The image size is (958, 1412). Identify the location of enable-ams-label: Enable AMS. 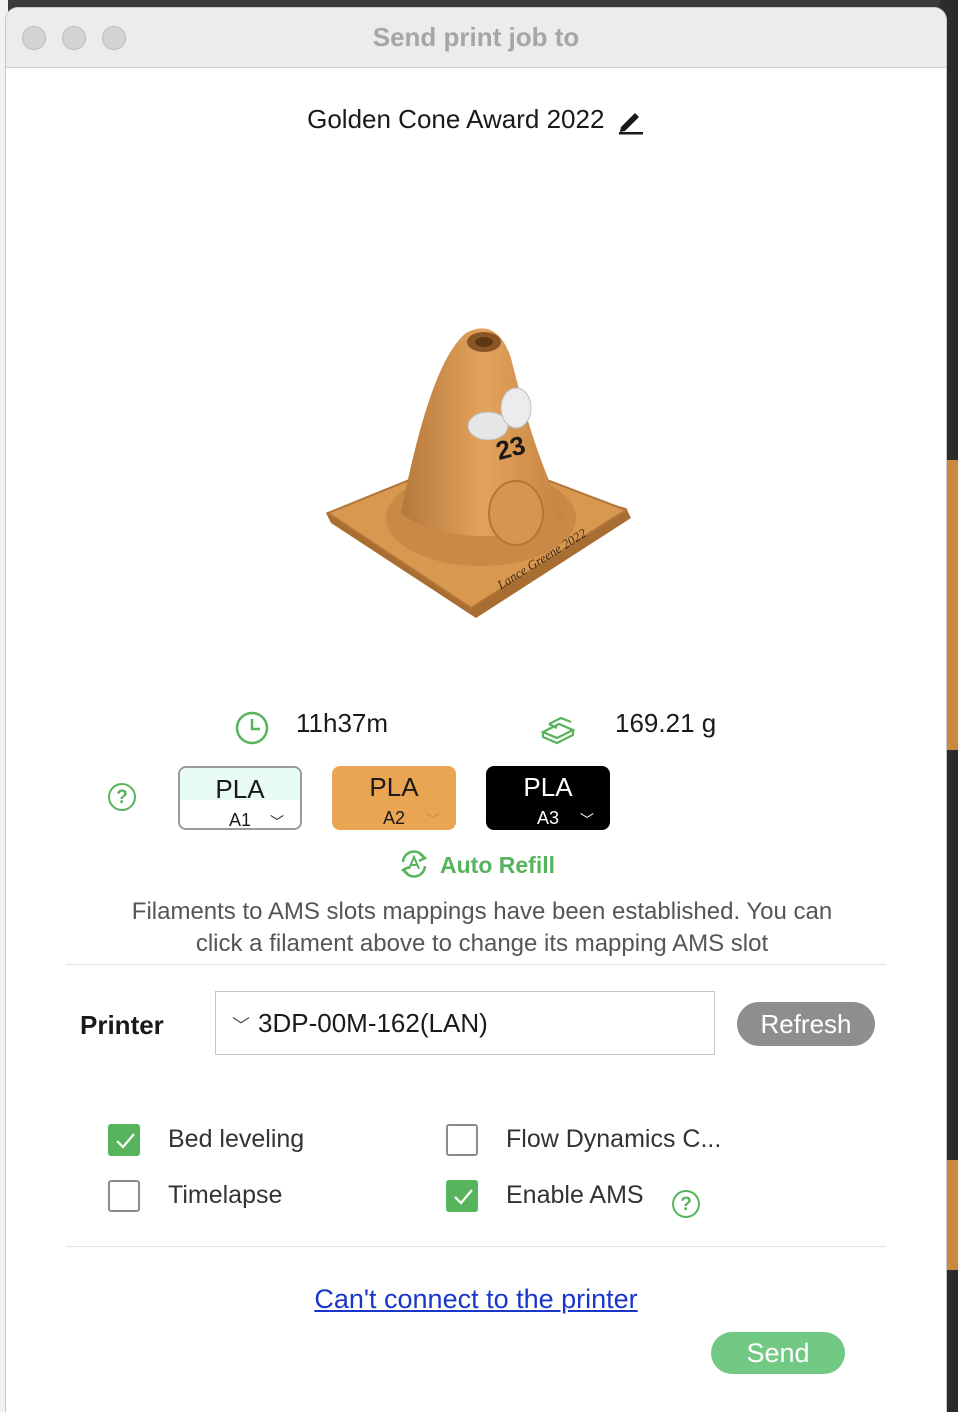
(575, 1195).